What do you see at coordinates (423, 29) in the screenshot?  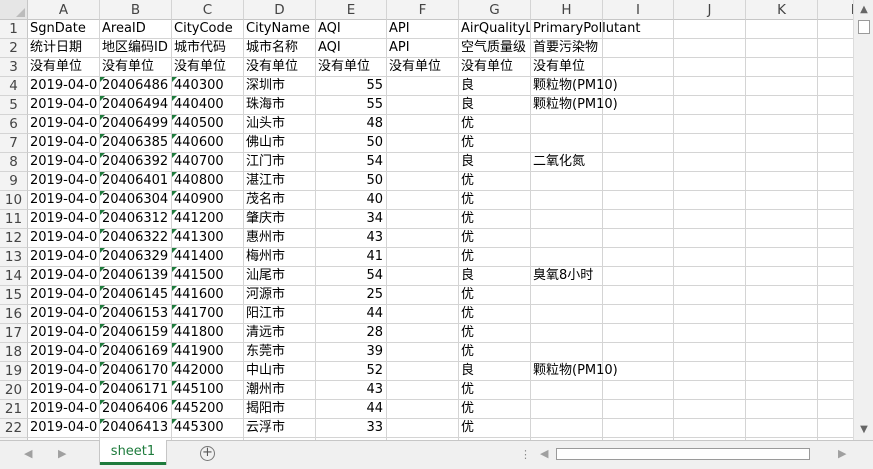 I see `cell-f1: API` at bounding box center [423, 29].